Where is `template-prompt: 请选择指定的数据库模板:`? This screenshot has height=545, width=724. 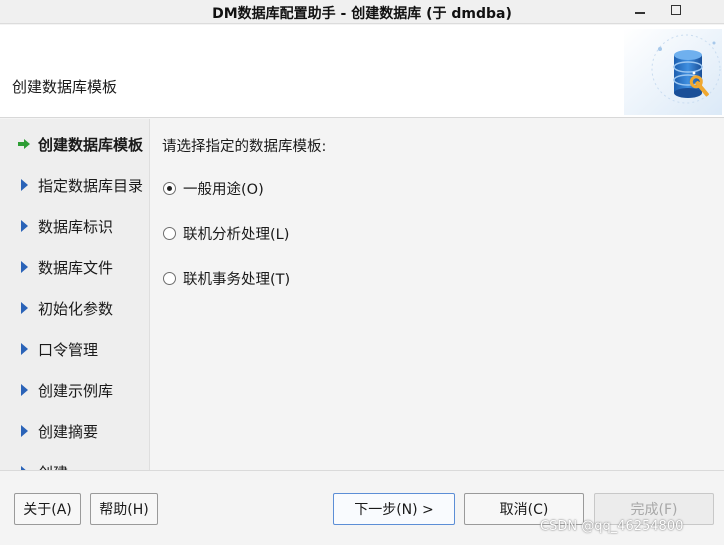 template-prompt: 请选择指定的数据库模板: is located at coordinates (244, 147).